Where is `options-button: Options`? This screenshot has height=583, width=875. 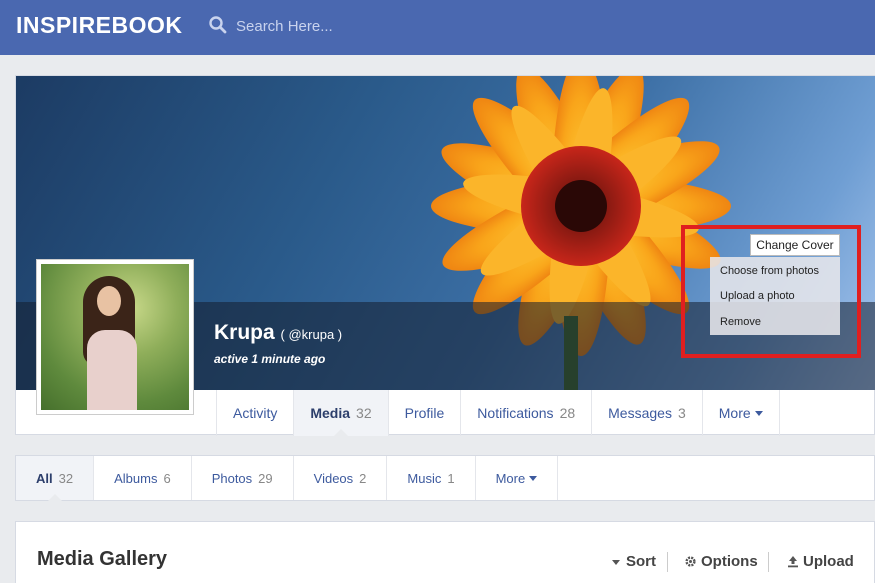 options-button: Options is located at coordinates (721, 561).